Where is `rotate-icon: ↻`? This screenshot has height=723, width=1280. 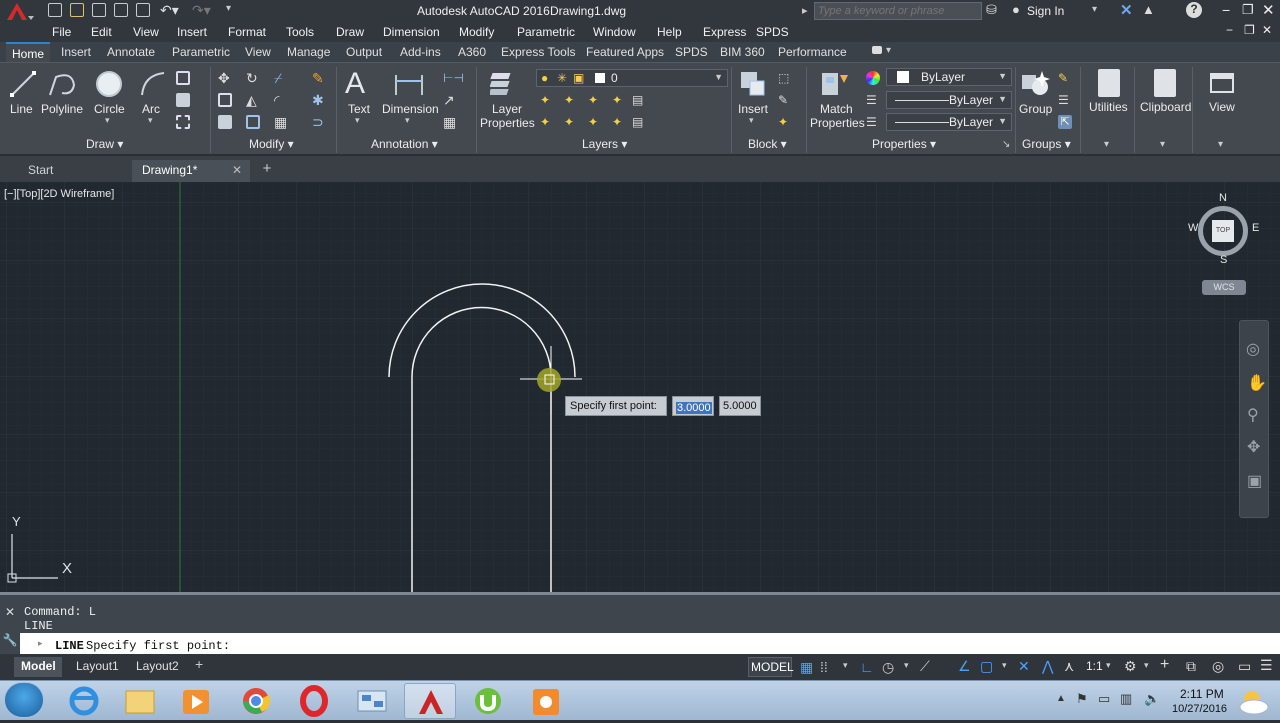
rotate-icon: ↻ is located at coordinates (253, 78).